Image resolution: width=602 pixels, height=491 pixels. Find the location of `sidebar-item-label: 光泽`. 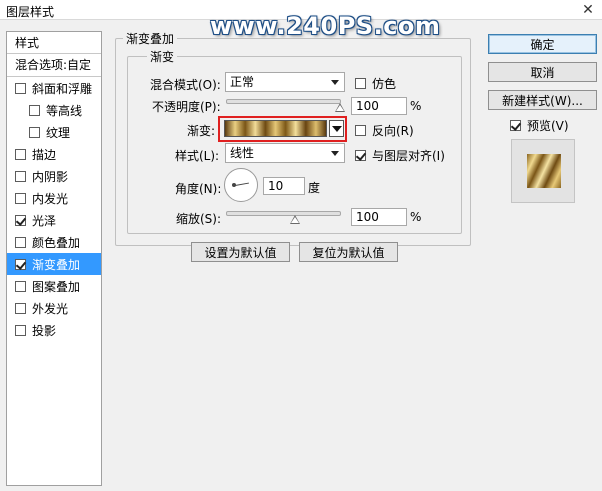

sidebar-item-label: 光泽 is located at coordinates (44, 220).